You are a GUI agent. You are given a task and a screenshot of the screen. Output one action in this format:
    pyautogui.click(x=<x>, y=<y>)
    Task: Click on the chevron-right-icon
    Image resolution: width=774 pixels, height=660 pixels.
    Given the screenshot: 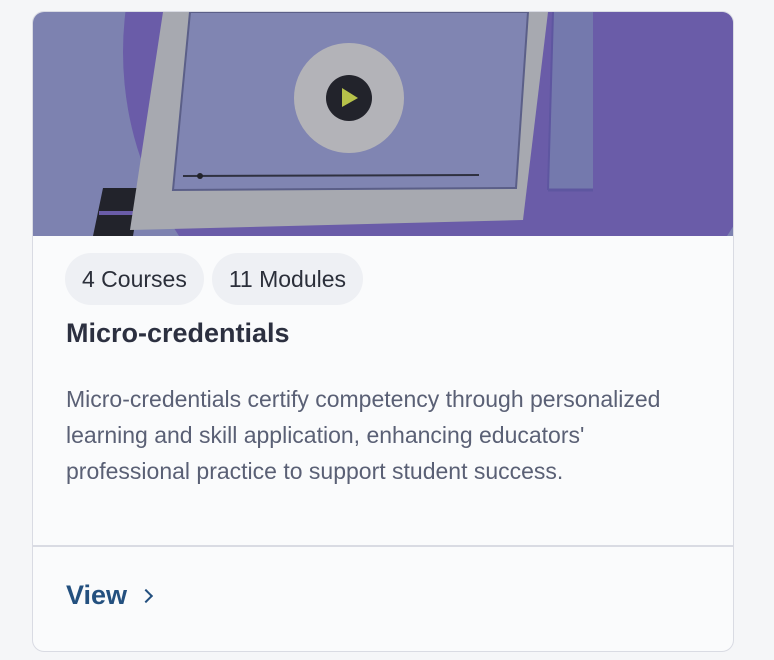 What is the action you would take?
    pyautogui.click(x=146, y=596)
    